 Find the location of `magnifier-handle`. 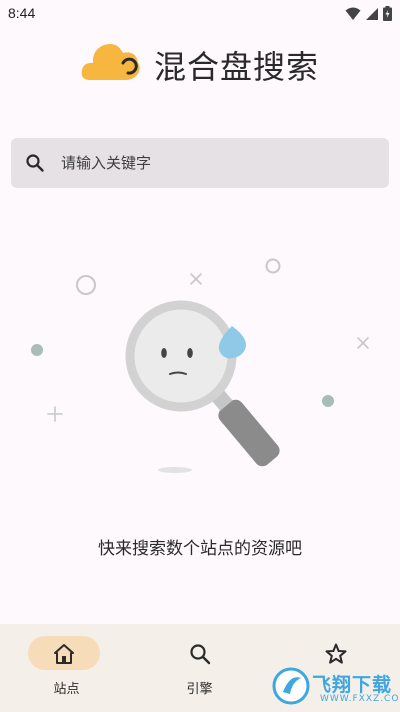

magnifier-handle is located at coordinates (249, 433).